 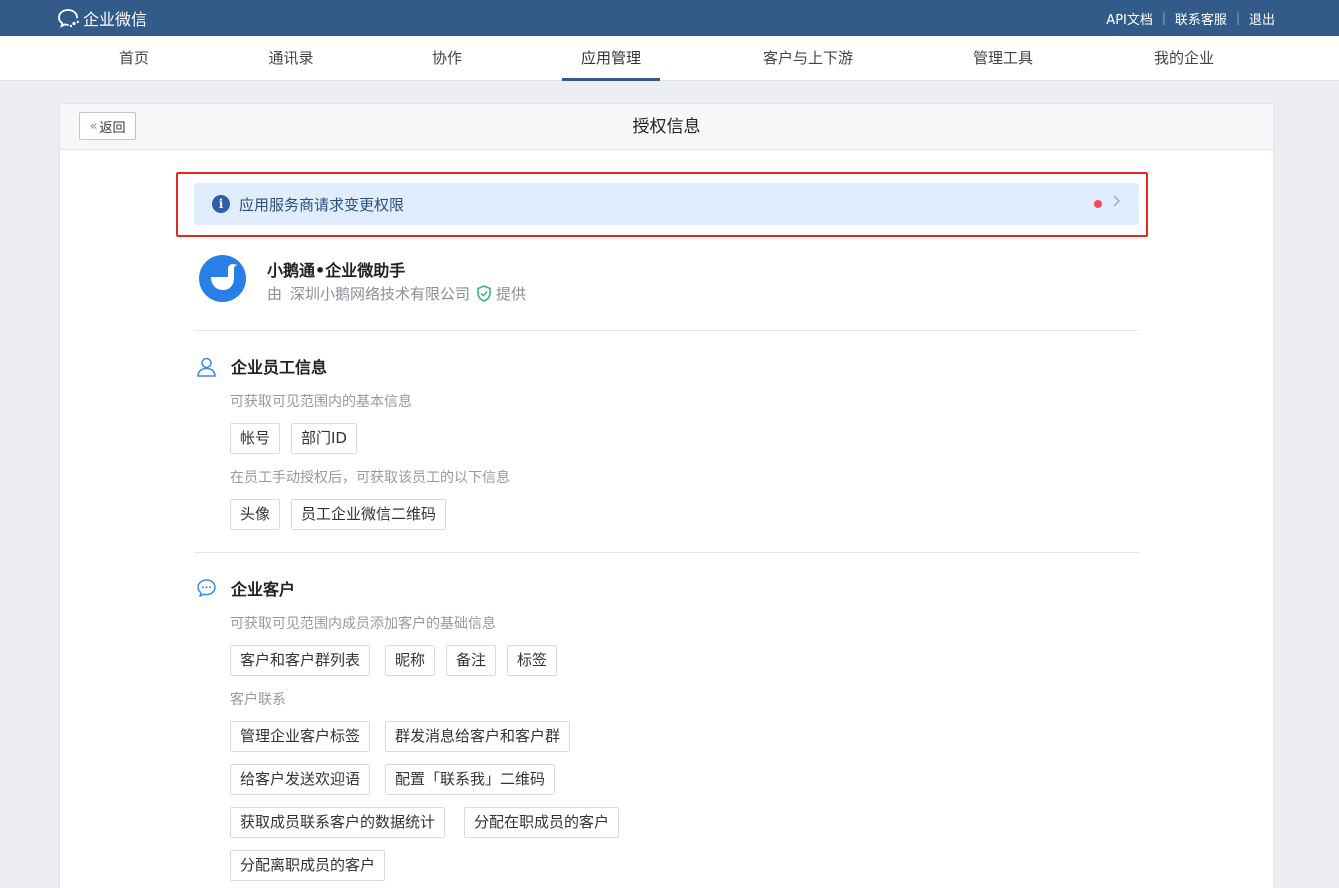 I want to click on permission-tag: 配置「联系我」二维码, so click(x=470, y=779).